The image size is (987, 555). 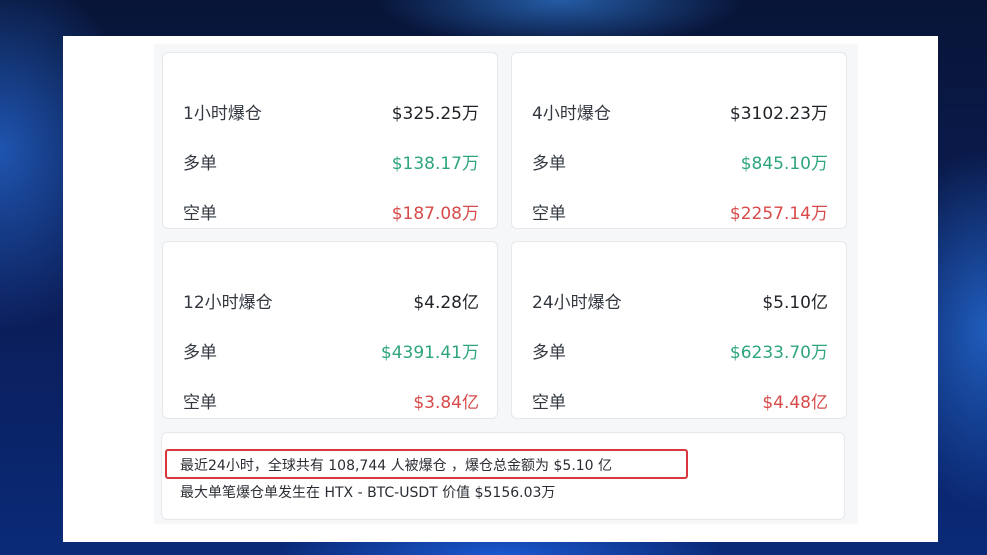 I want to click on total-value: $325.25万, so click(x=435, y=113).